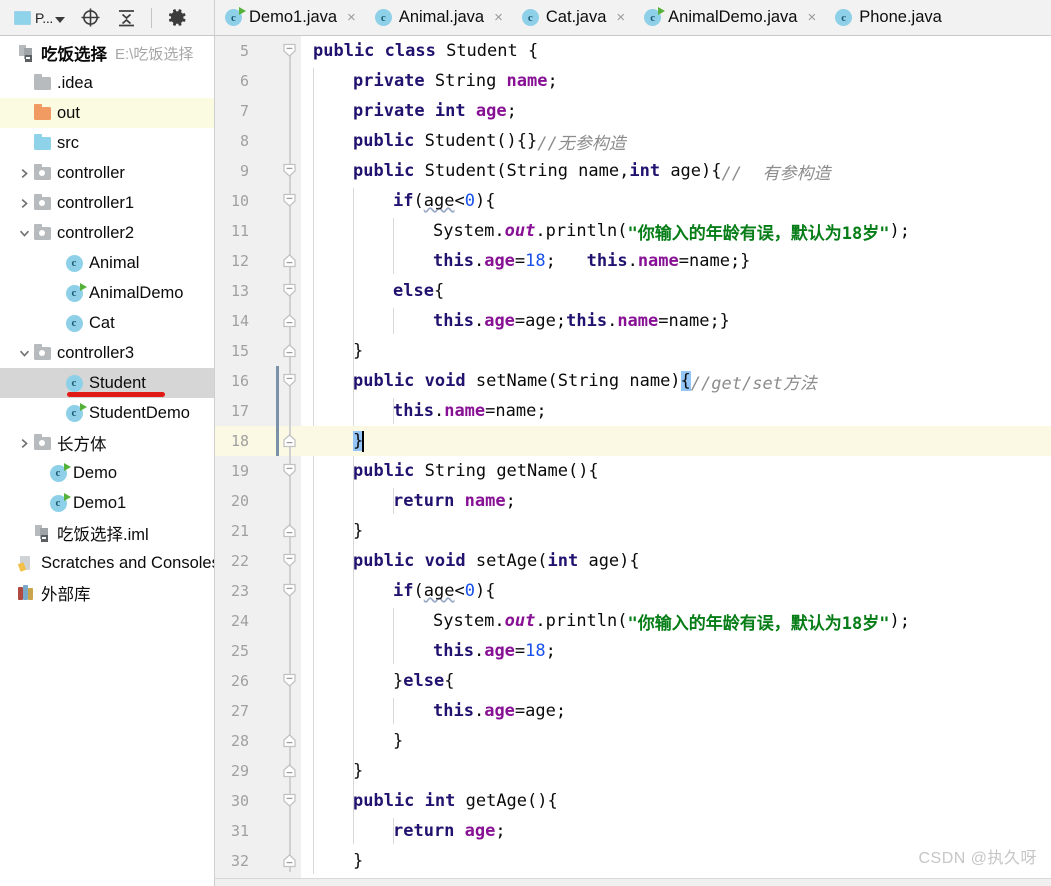 This screenshot has width=1051, height=886. What do you see at coordinates (107, 533) in the screenshot?
I see `sidebar-item-iml: 吃饭选择.iml` at bounding box center [107, 533].